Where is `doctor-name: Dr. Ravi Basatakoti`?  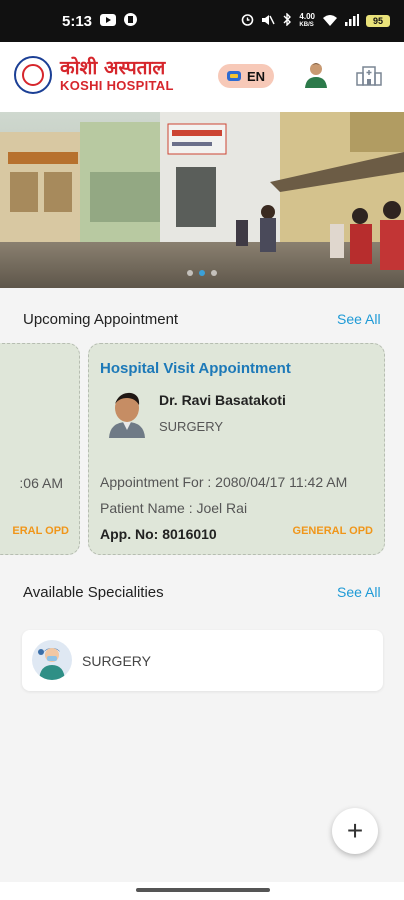 doctor-name: Dr. Ravi Basatakoti is located at coordinates (222, 400).